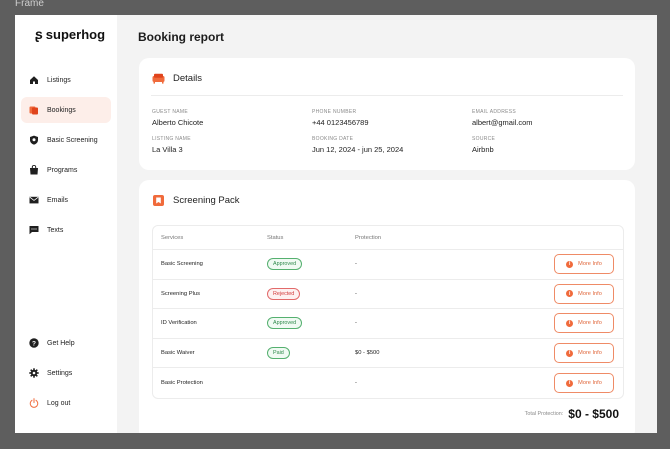 The width and height of the screenshot is (670, 449). Describe the element at coordinates (170, 112) in the screenshot. I see `field-label: GUEST NAME` at that location.